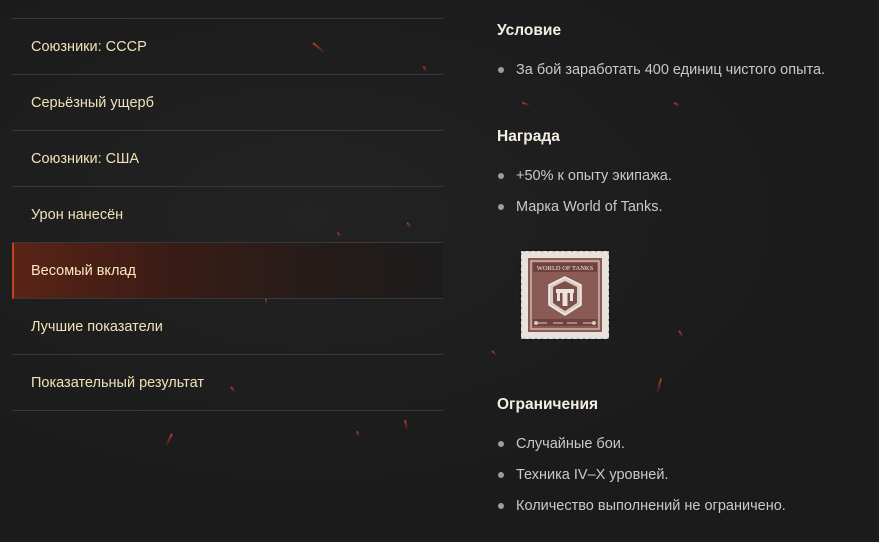 The width and height of the screenshot is (879, 542). What do you see at coordinates (227, 383) in the screenshot?
I see `mission-item-exemplary-result: Показательный результат` at bounding box center [227, 383].